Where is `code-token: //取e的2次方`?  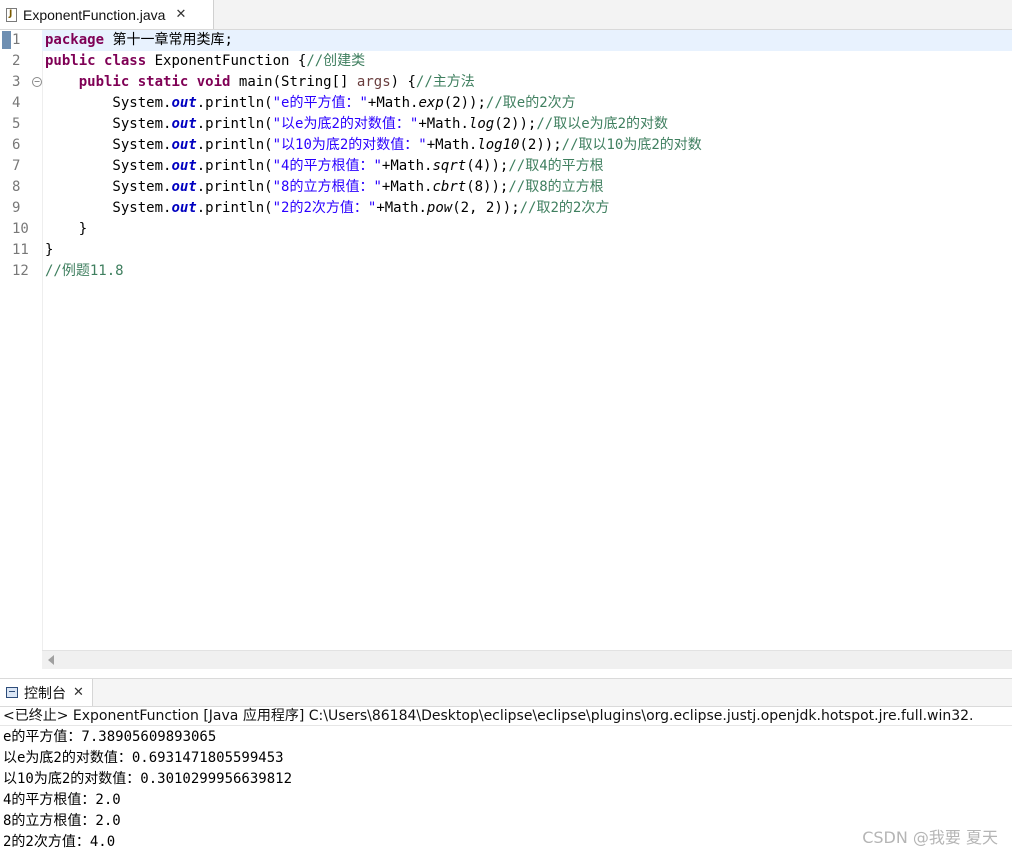
code-token: //取e的2次方 is located at coordinates (530, 103).